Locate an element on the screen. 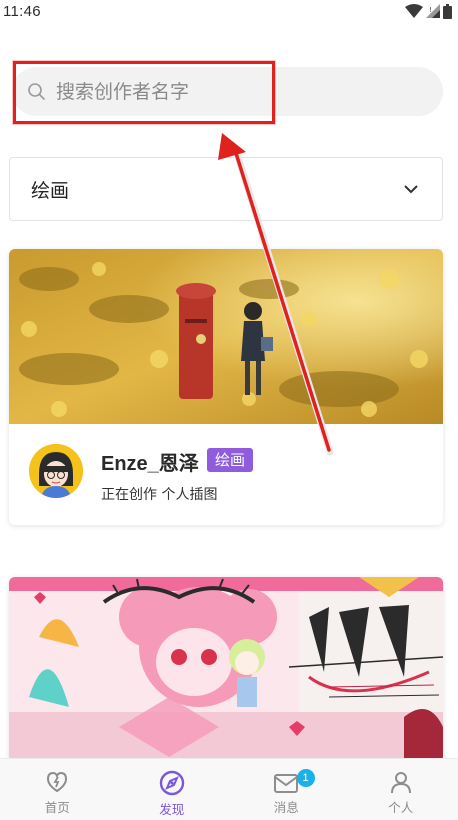  status-icons: ! is located at coordinates (428, 11).